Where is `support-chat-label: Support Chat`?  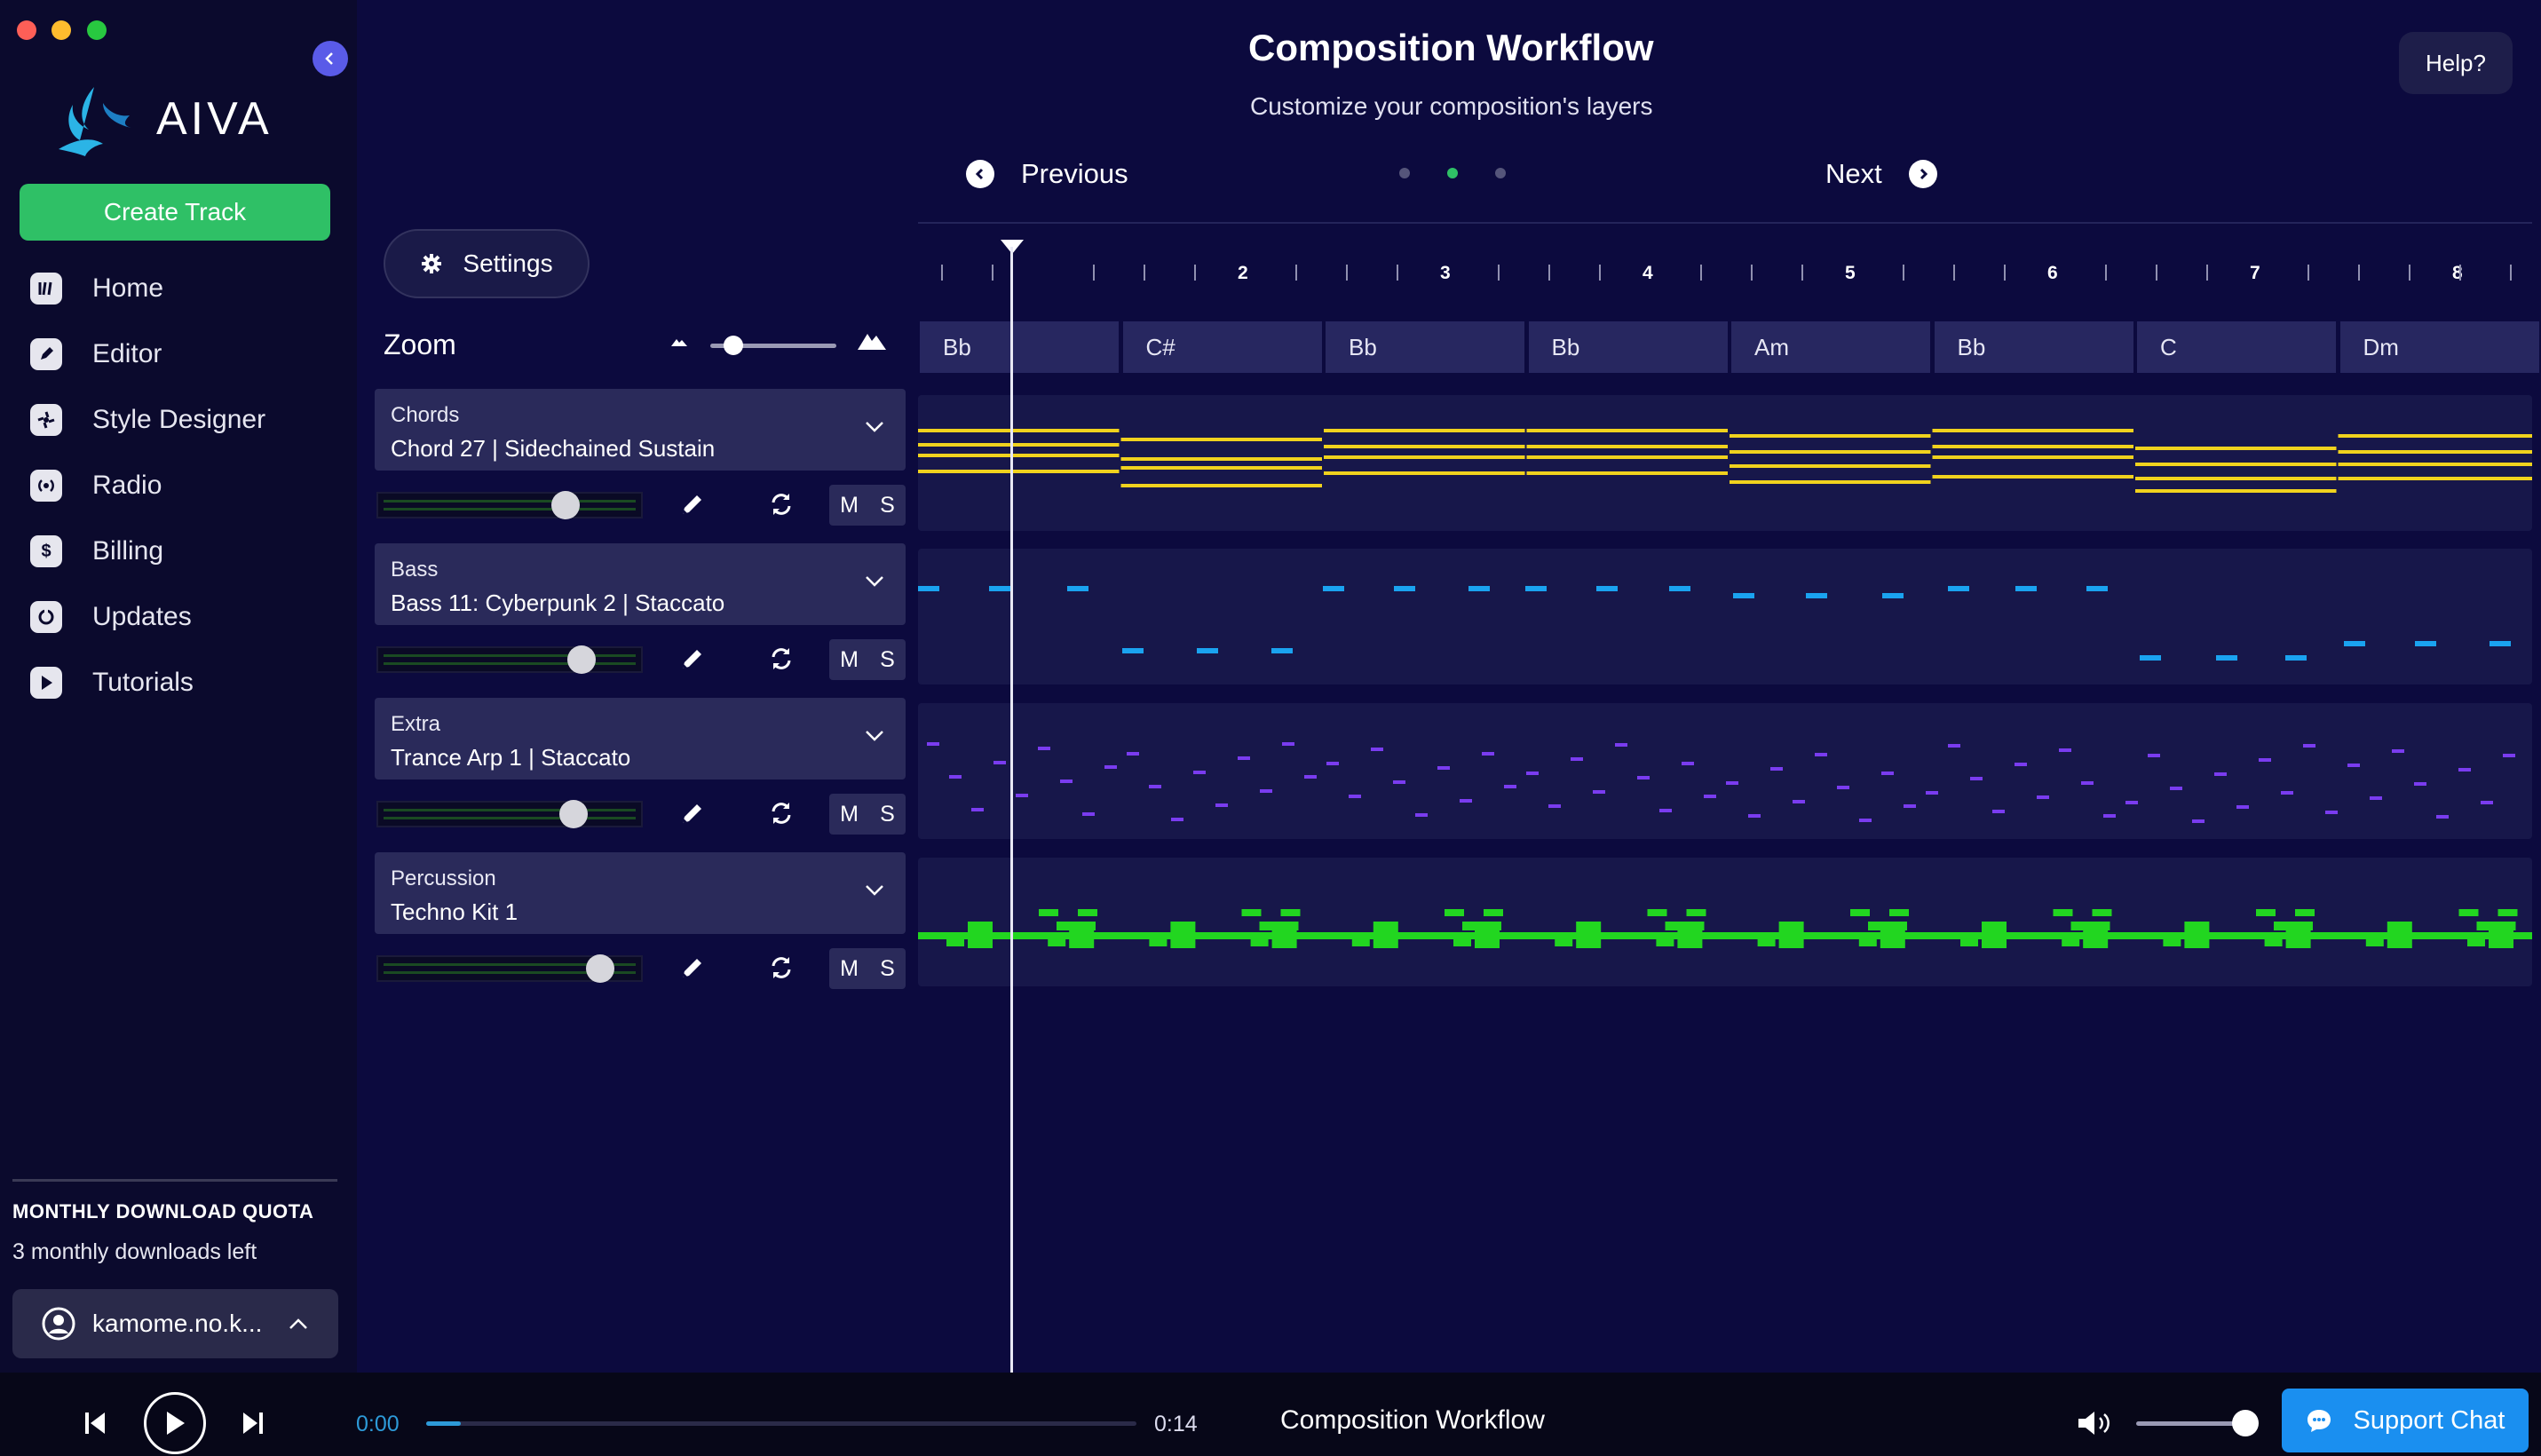 support-chat-label: Support Chat is located at coordinates (2429, 1420).